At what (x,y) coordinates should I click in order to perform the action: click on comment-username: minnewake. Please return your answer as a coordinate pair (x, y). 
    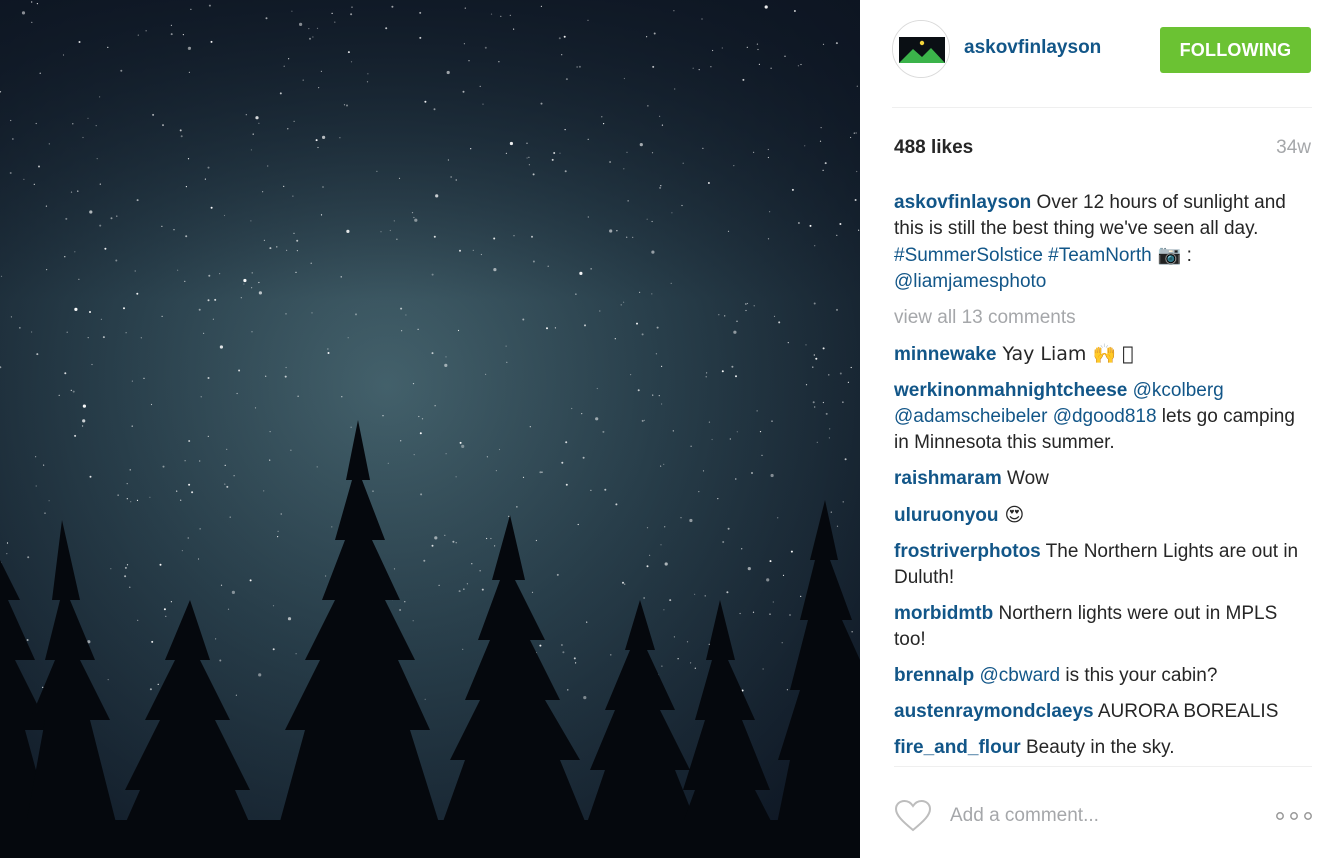
    Looking at the image, I should click on (945, 354).